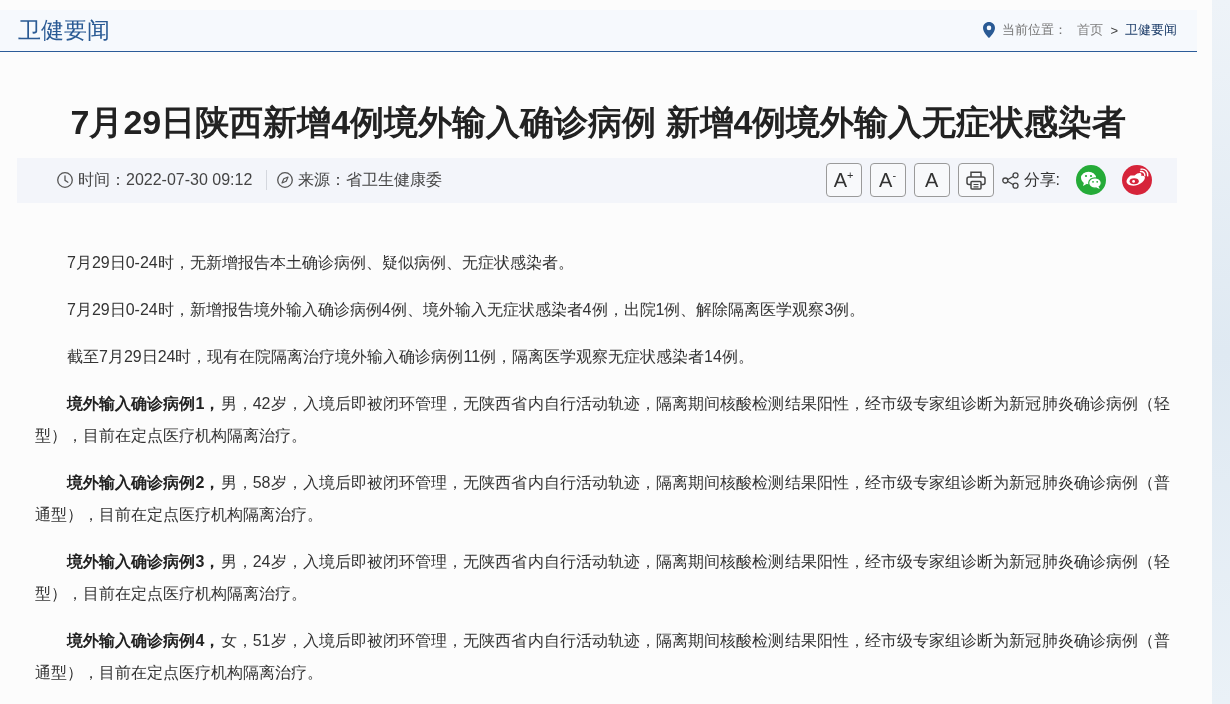 This screenshot has width=1230, height=704. I want to click on article-paragraph: 境外输入确诊病例2，男，58岁，入境后即被闭环管理，无陕西省内自行活动轨迹，隔离期间核酸检测结果阳性，经市级专家组诊断为新冠肺炎确诊病例（普通型），目前在定点医疗机构隔离治疗。, so click(602, 499).